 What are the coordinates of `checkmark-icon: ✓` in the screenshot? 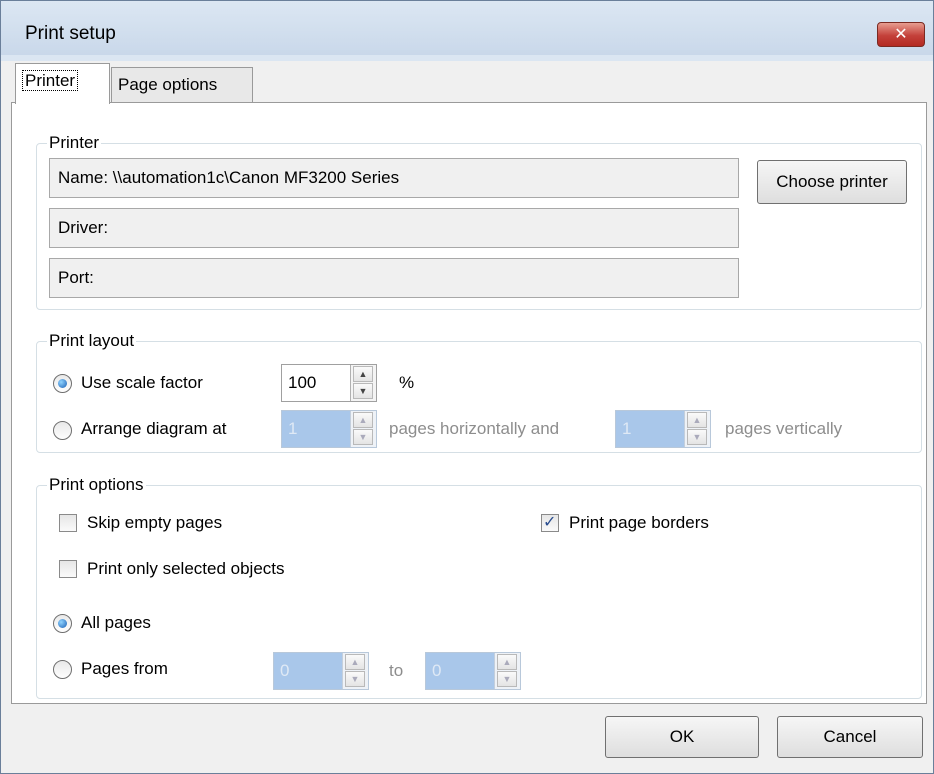 It's located at (550, 521).